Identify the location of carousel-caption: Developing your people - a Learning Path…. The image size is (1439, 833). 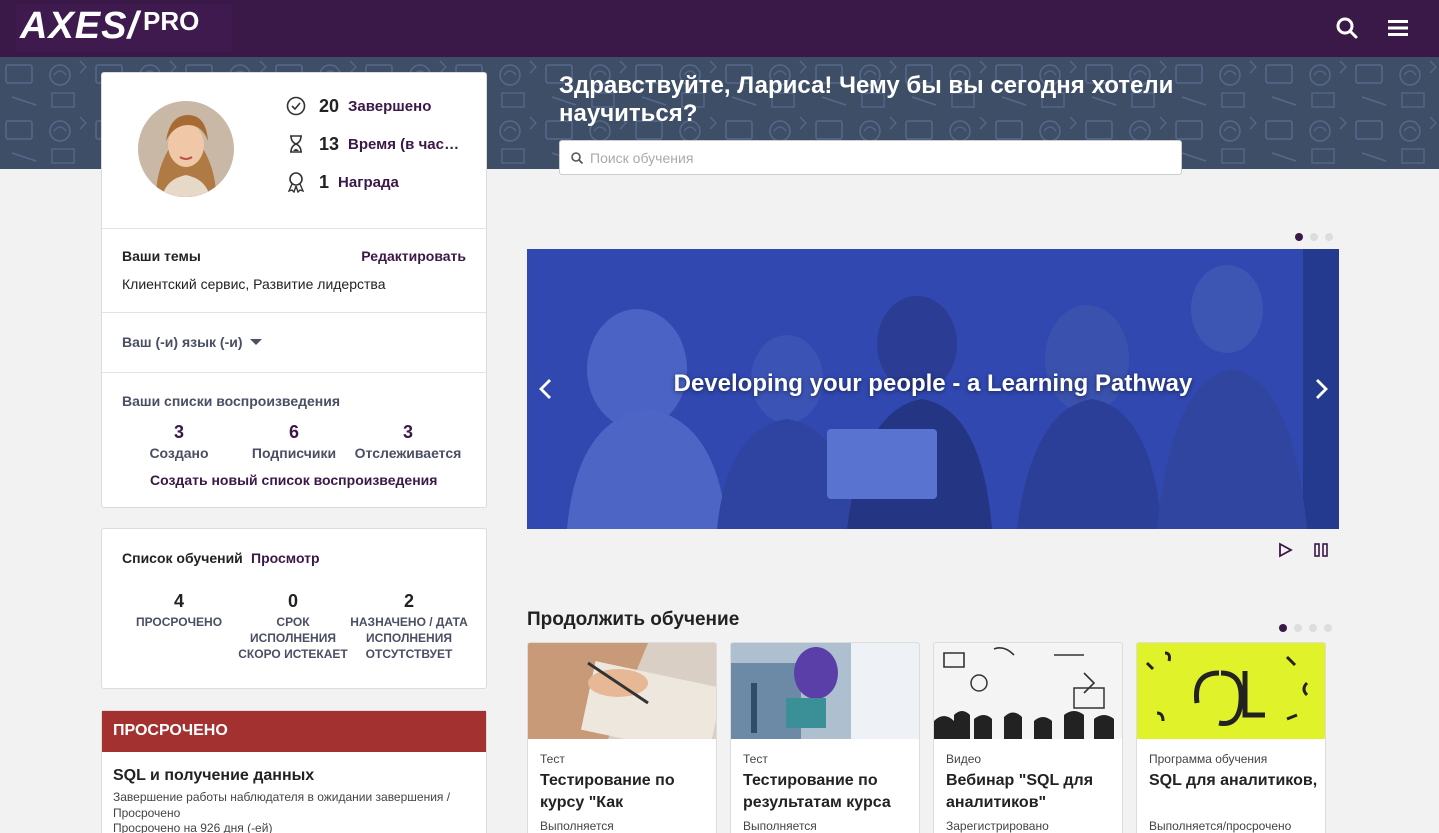
(933, 384).